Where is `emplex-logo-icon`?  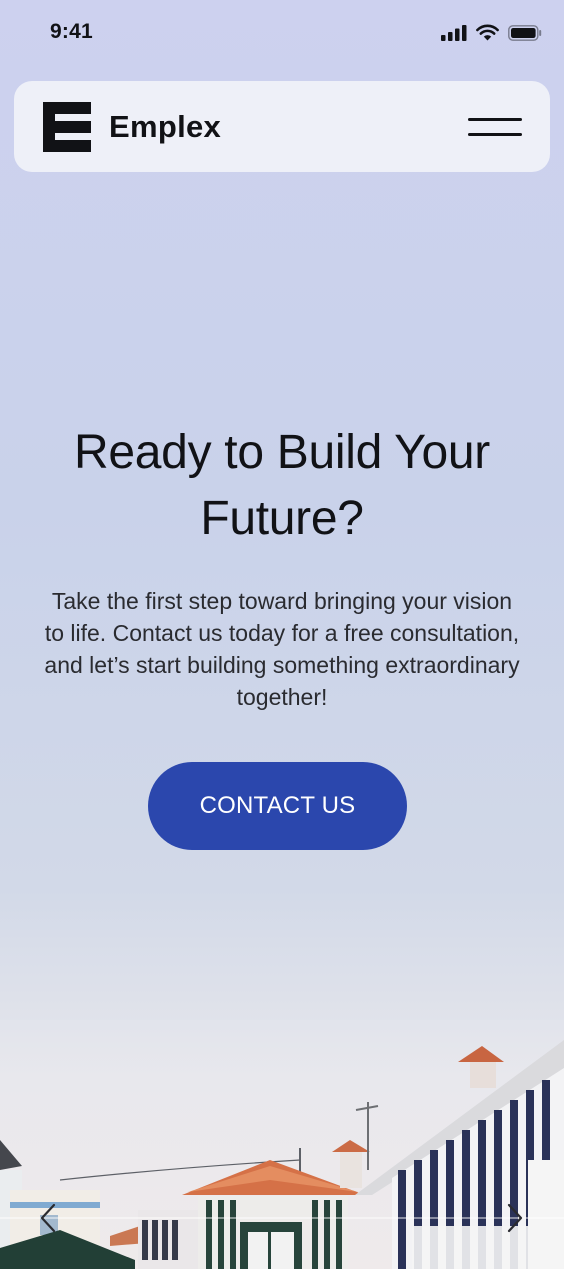 emplex-logo-icon is located at coordinates (67, 126).